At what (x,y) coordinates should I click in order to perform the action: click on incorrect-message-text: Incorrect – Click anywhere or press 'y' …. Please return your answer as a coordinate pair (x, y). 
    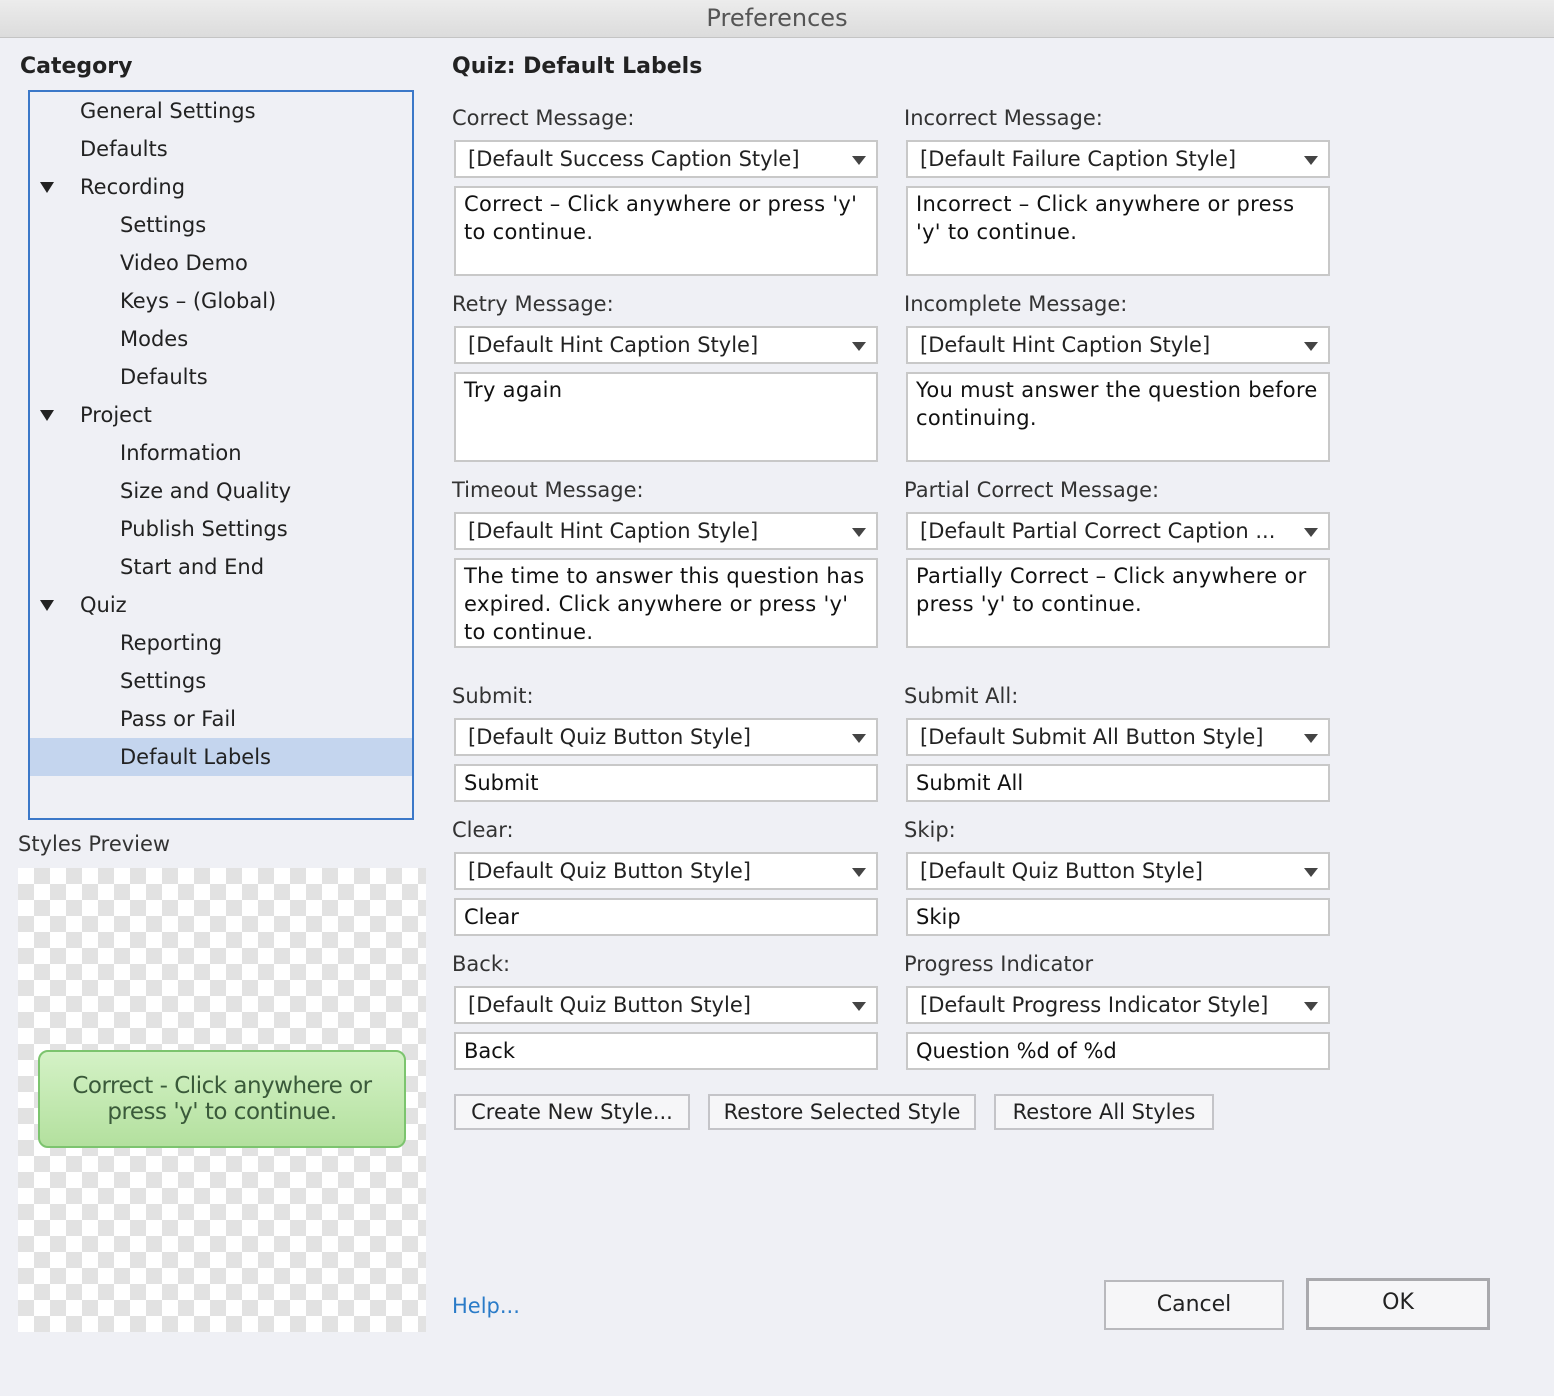
    Looking at the image, I should click on (1118, 231).